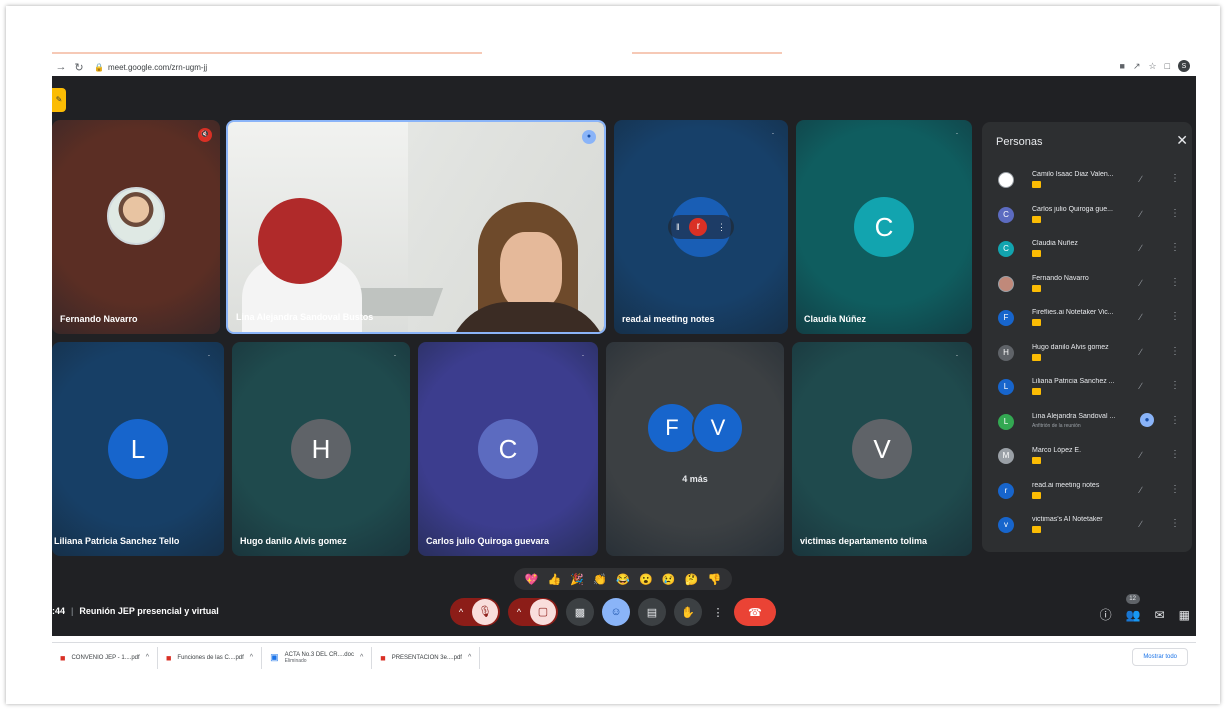  Describe the element at coordinates (508, 449) in the screenshot. I see `tile-carlos-quiroga: C ⋅ Carlos julio Quiroga guevara` at that location.